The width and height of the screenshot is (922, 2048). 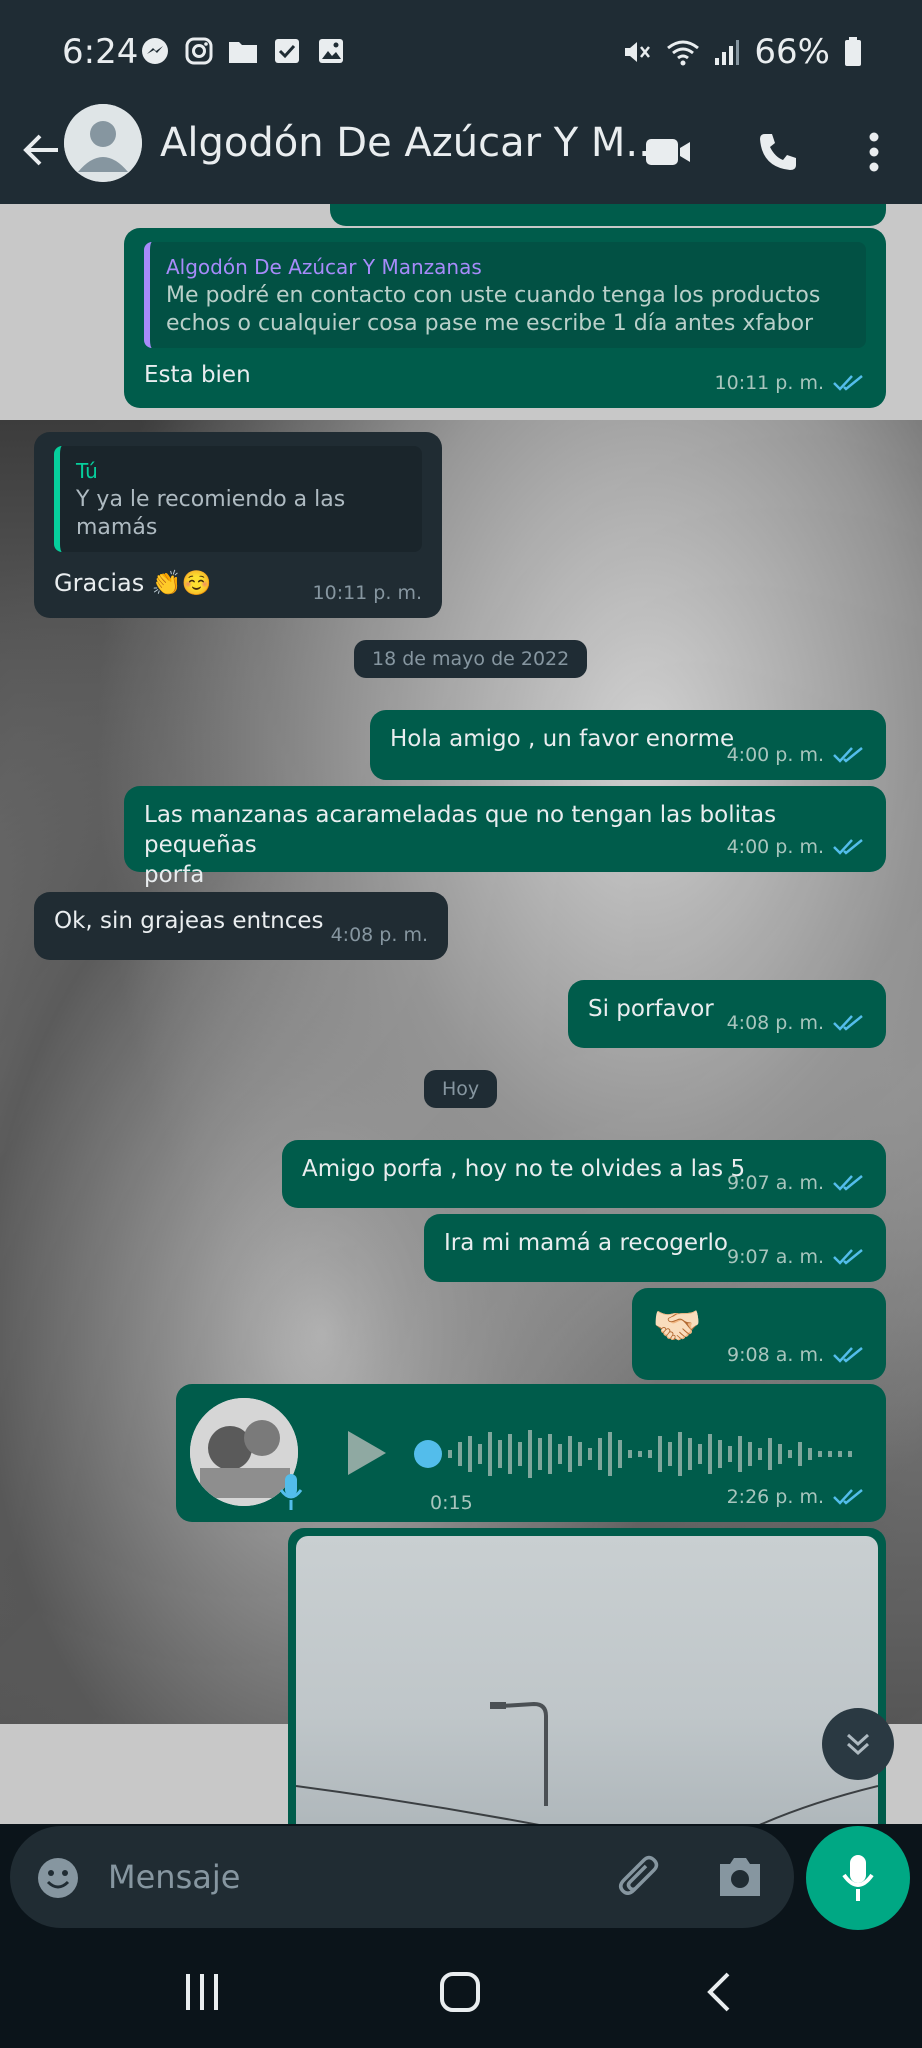 I want to click on scroll-to-bottom-button, so click(x=858, y=1744).